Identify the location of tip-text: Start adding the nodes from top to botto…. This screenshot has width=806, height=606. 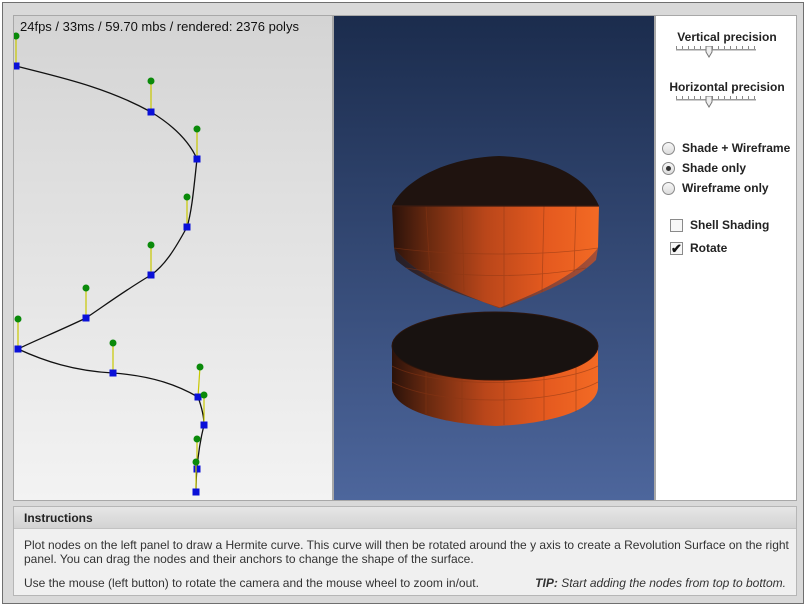
(673, 583).